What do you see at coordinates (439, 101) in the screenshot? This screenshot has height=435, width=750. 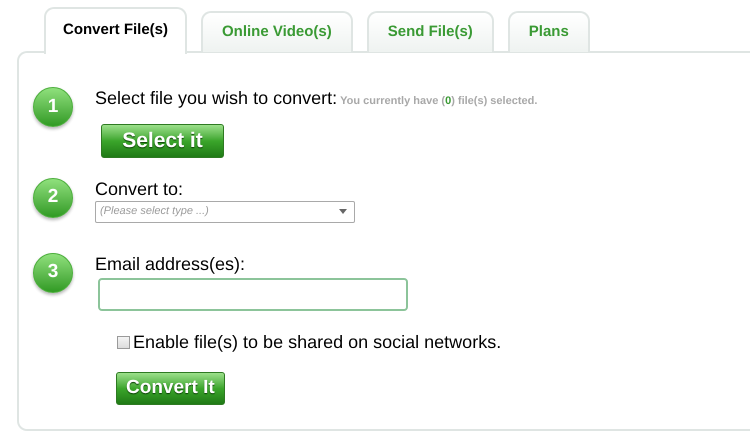 I see `selection-note: You currently have (0) file(s) selected.` at bounding box center [439, 101].